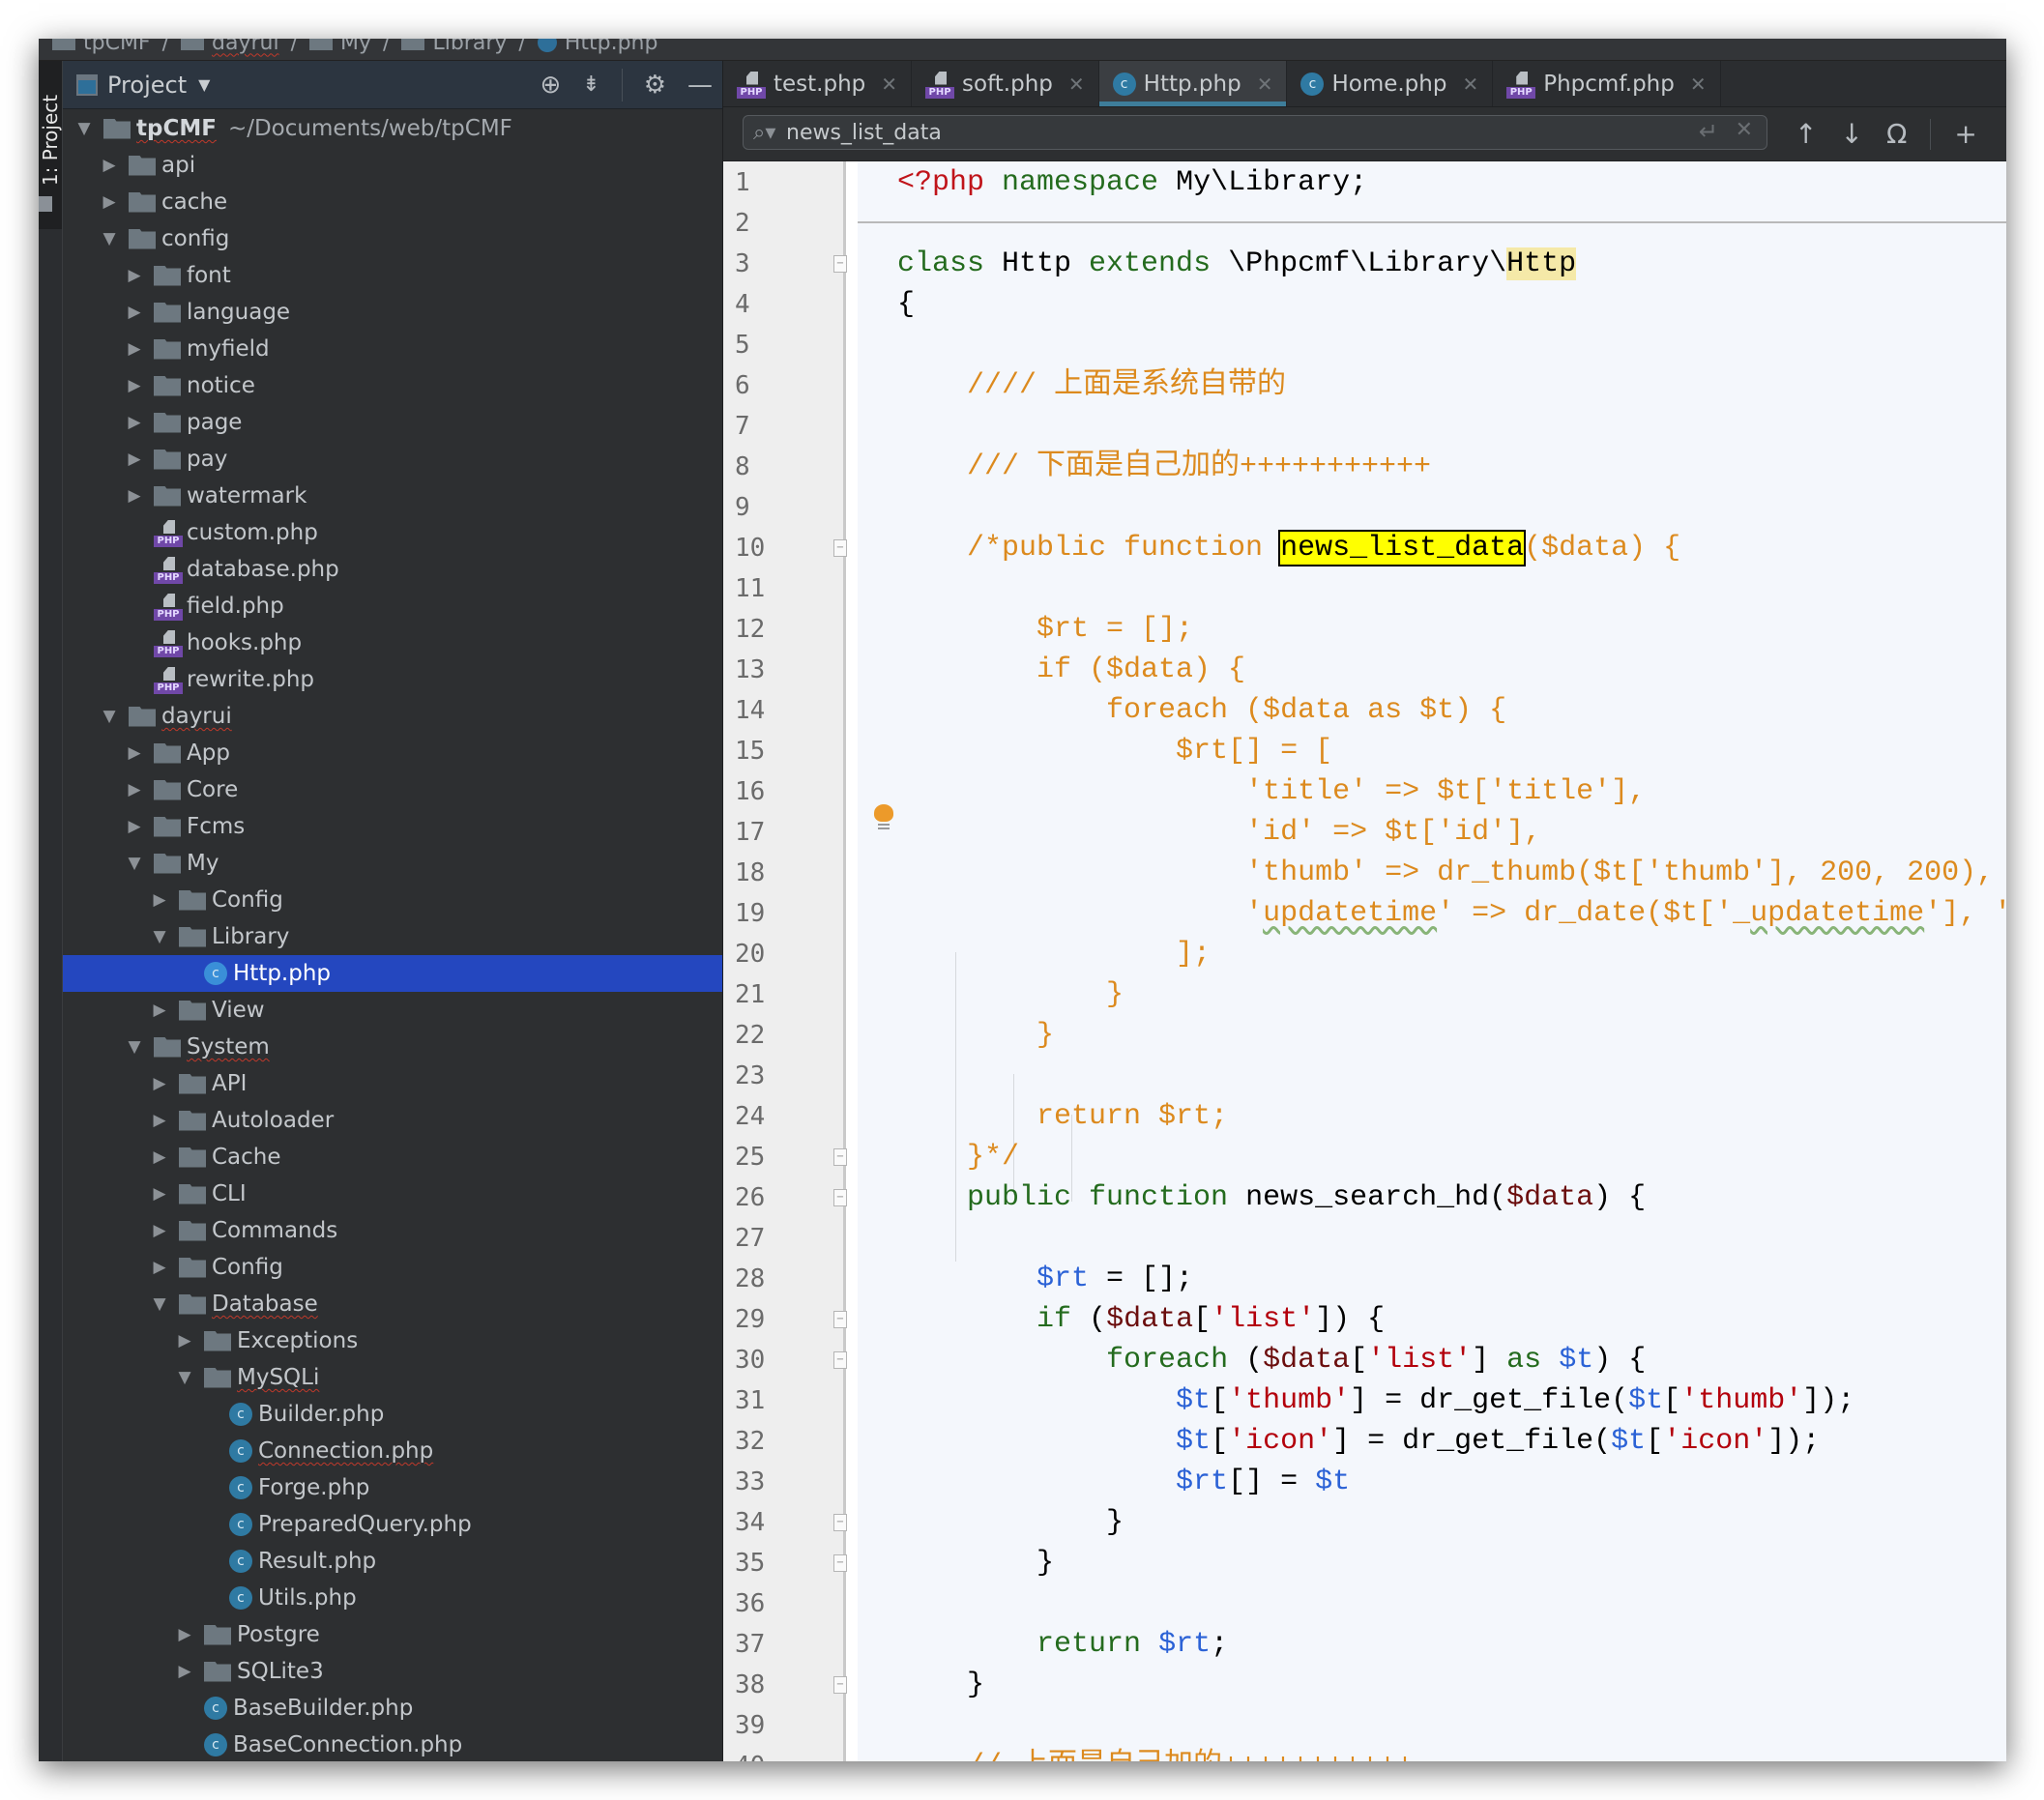  I want to click on tree-item: c Result.php, so click(392, 1561).